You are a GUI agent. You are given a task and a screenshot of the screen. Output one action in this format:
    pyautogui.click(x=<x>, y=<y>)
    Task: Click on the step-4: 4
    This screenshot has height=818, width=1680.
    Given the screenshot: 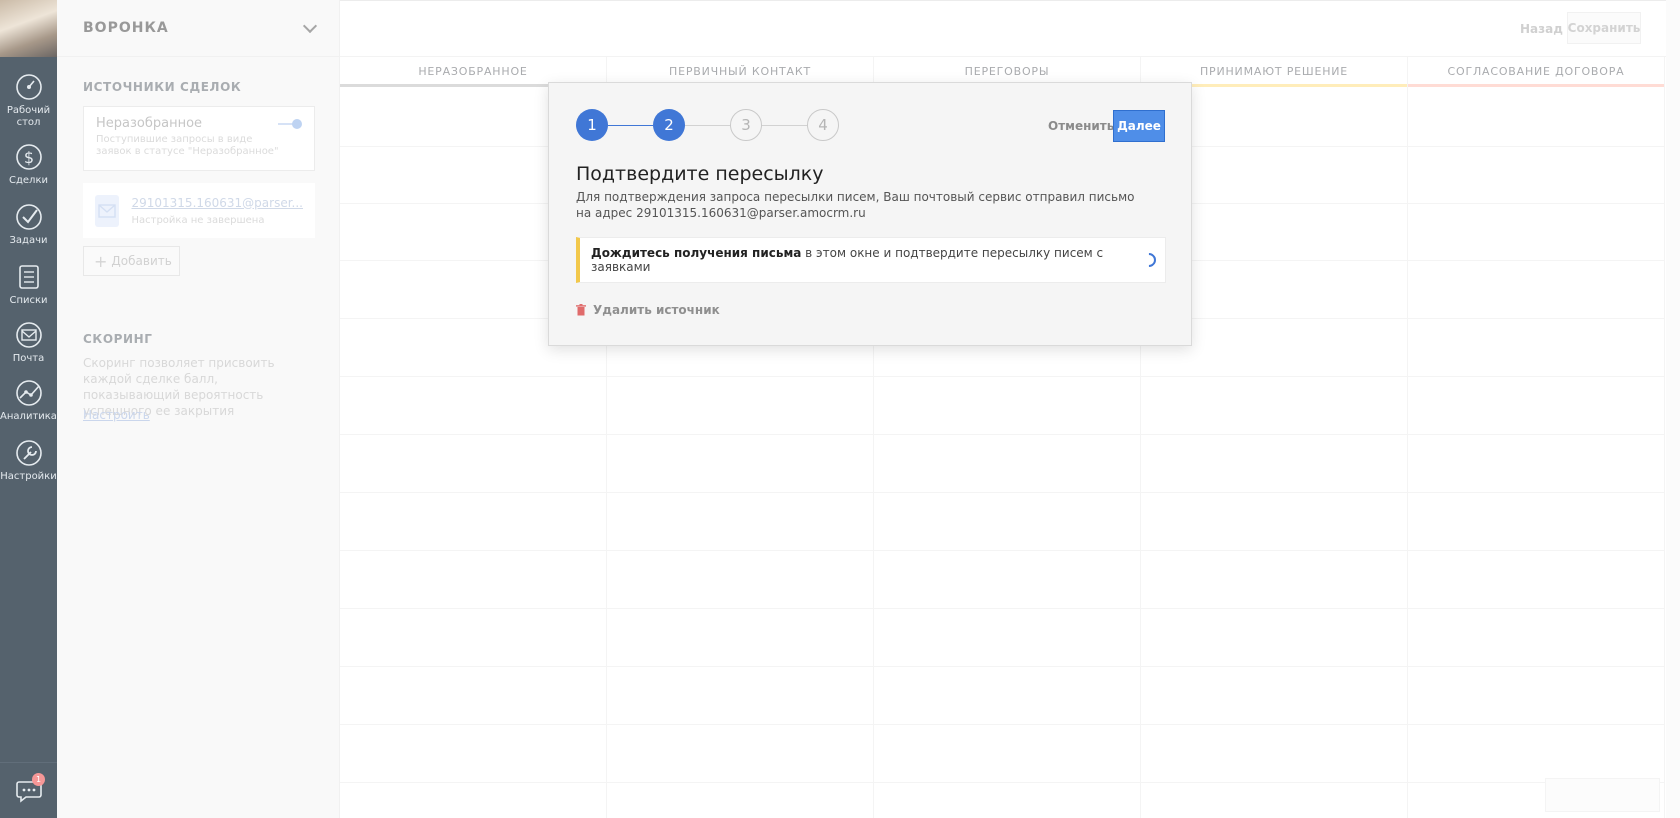 What is the action you would take?
    pyautogui.click(x=823, y=125)
    